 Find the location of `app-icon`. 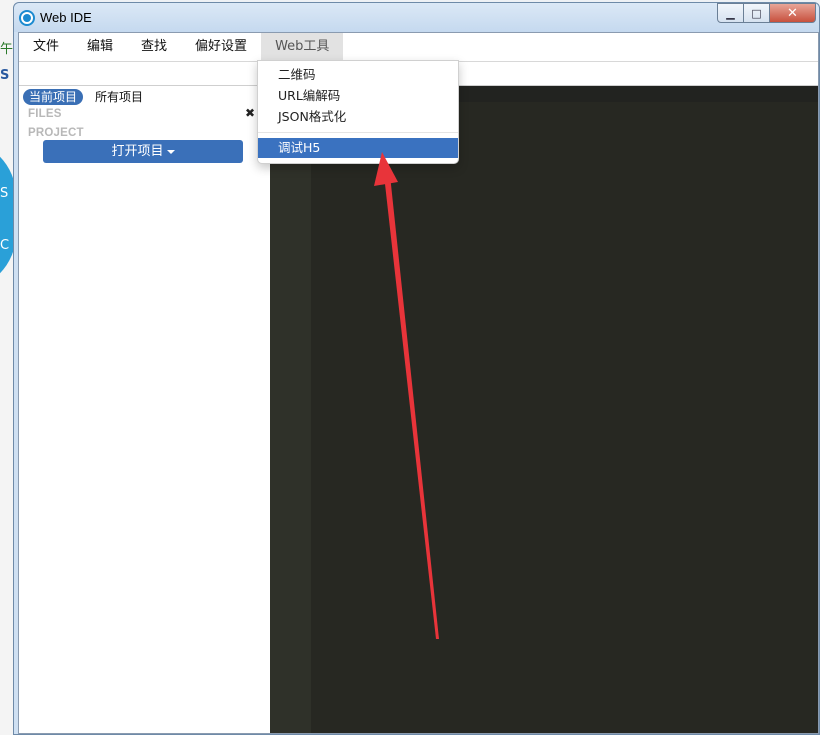

app-icon is located at coordinates (27, 18).